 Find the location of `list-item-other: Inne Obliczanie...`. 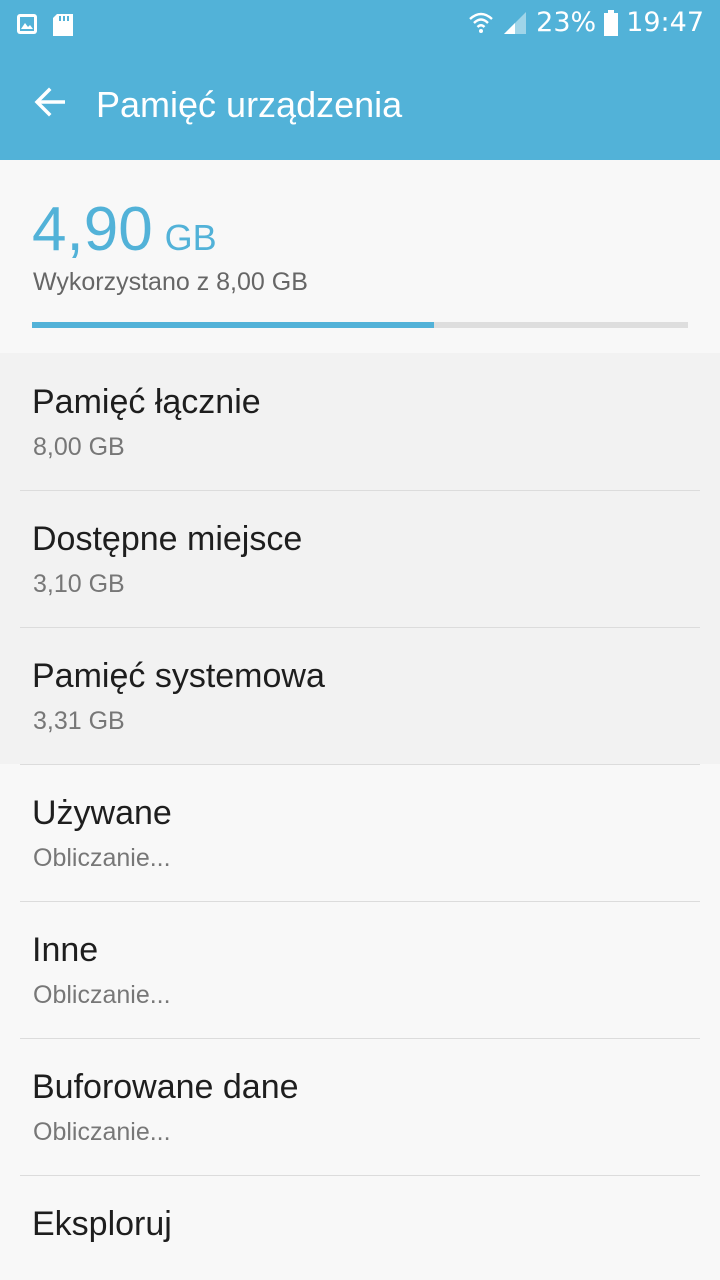

list-item-other: Inne Obliczanie... is located at coordinates (360, 969).